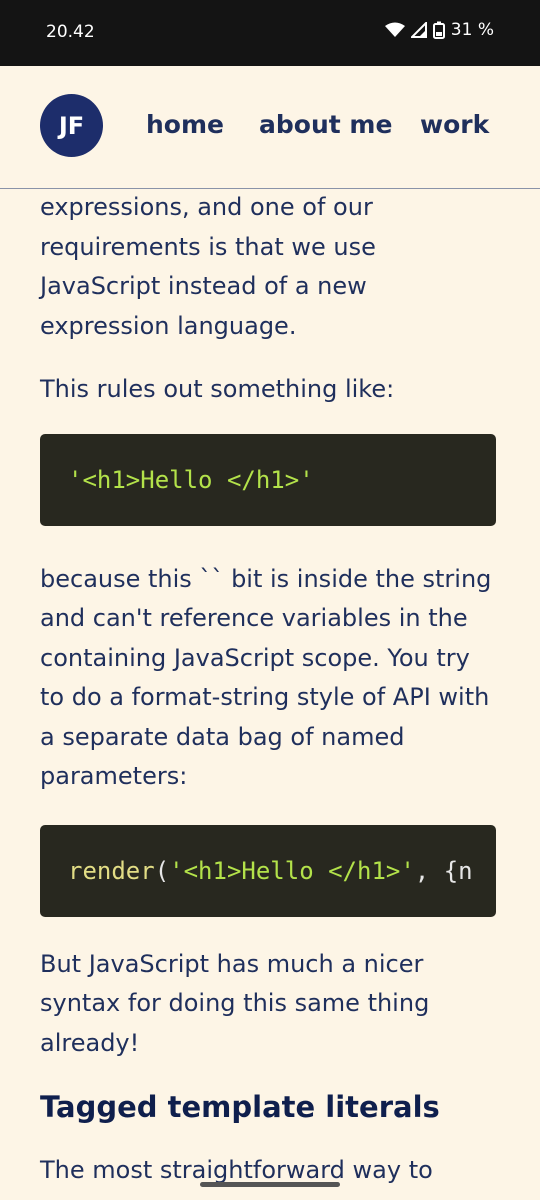  What do you see at coordinates (443, 870) in the screenshot?
I see `code-rest: , {n` at bounding box center [443, 870].